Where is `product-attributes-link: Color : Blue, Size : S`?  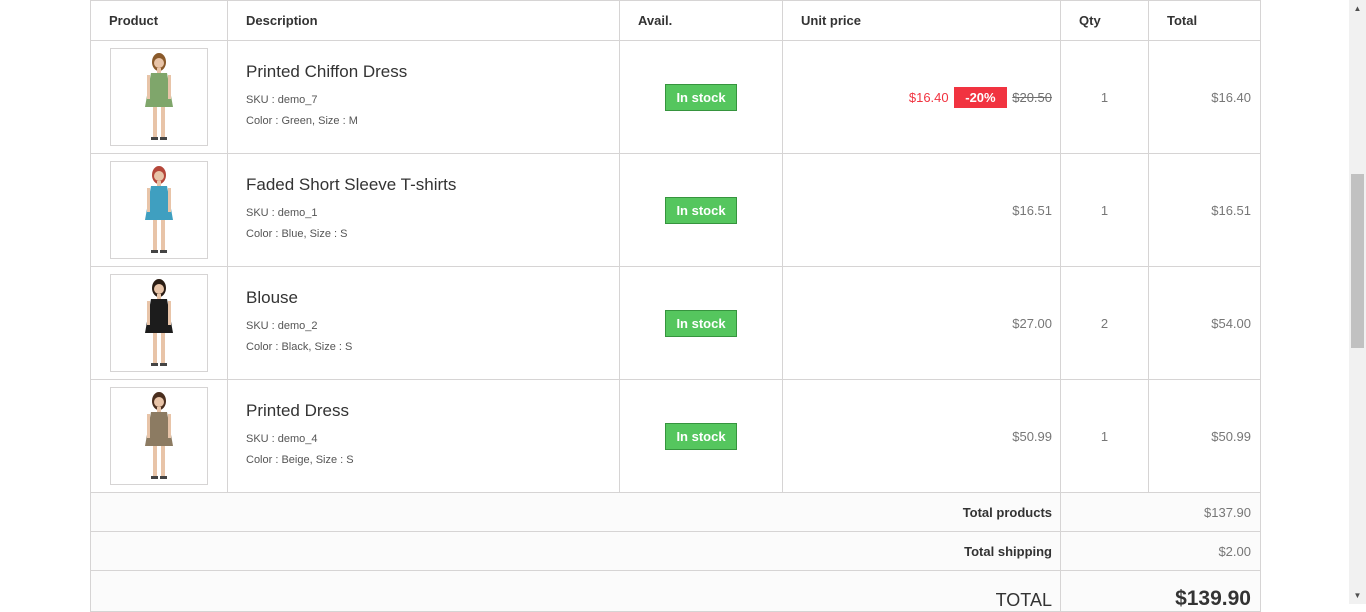
product-attributes-link: Color : Blue, Size : S is located at coordinates (432, 234).